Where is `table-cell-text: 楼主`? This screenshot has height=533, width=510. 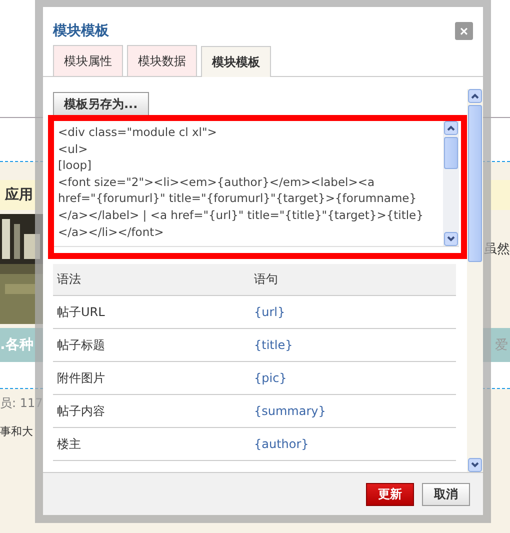
table-cell-text: 楼主 is located at coordinates (69, 444).